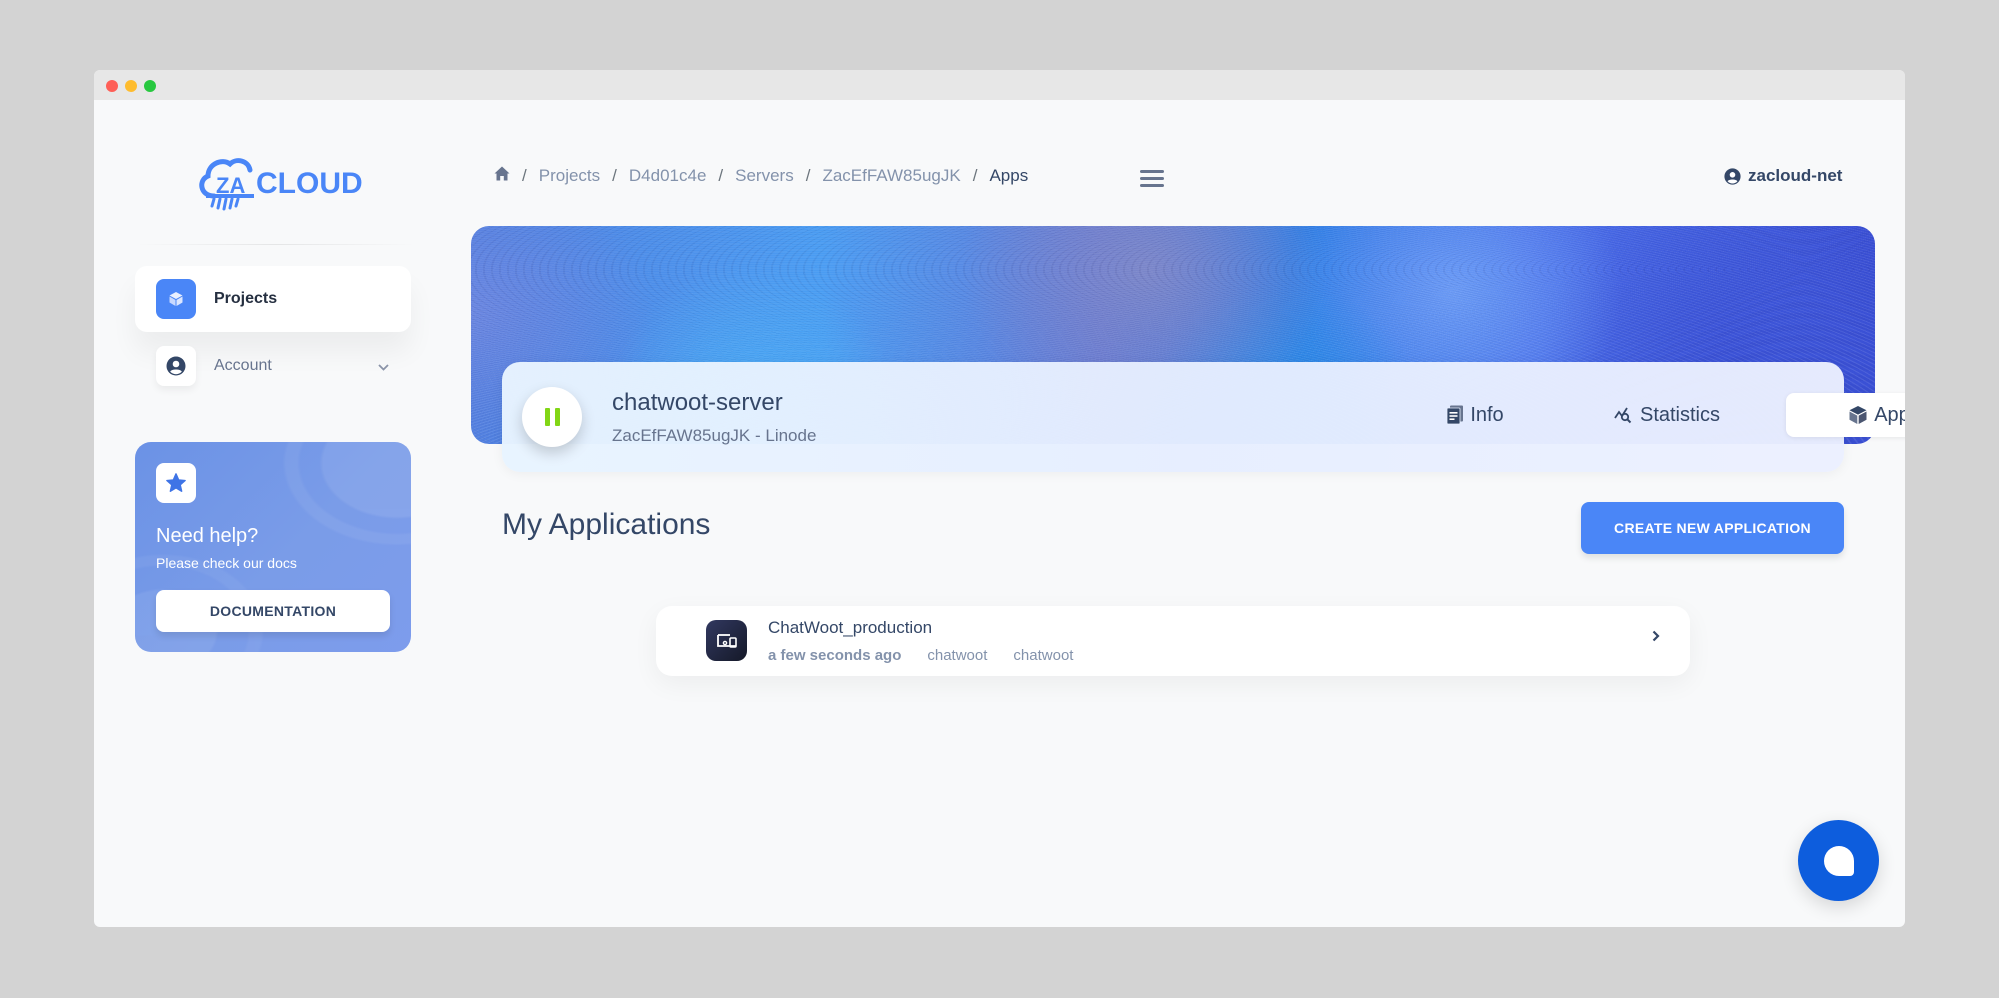 This screenshot has width=1999, height=998. I want to click on sidebar-item-label: Account, so click(243, 365).